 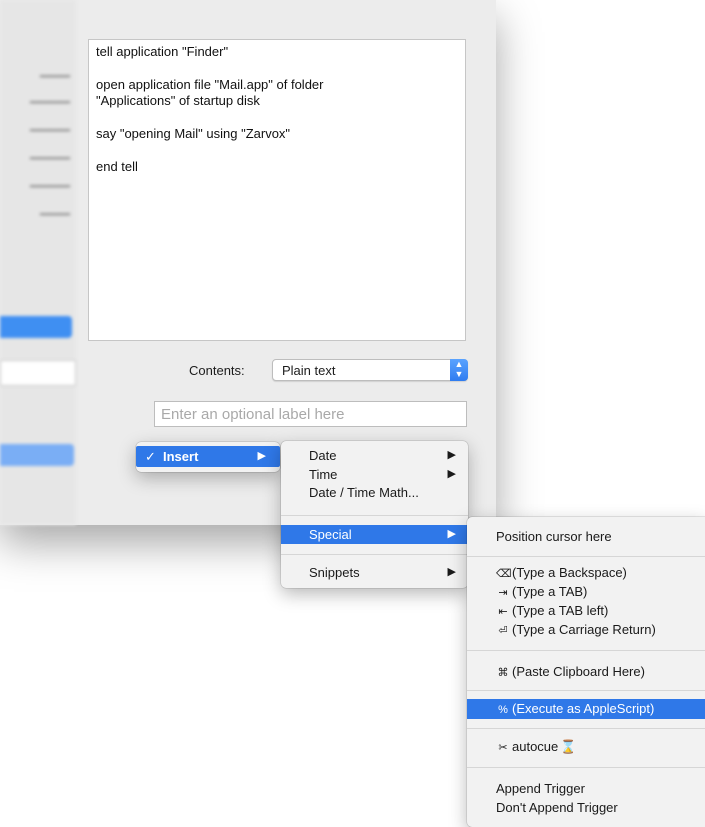 What do you see at coordinates (217, 370) in the screenshot?
I see `contents-label: Contents:` at bounding box center [217, 370].